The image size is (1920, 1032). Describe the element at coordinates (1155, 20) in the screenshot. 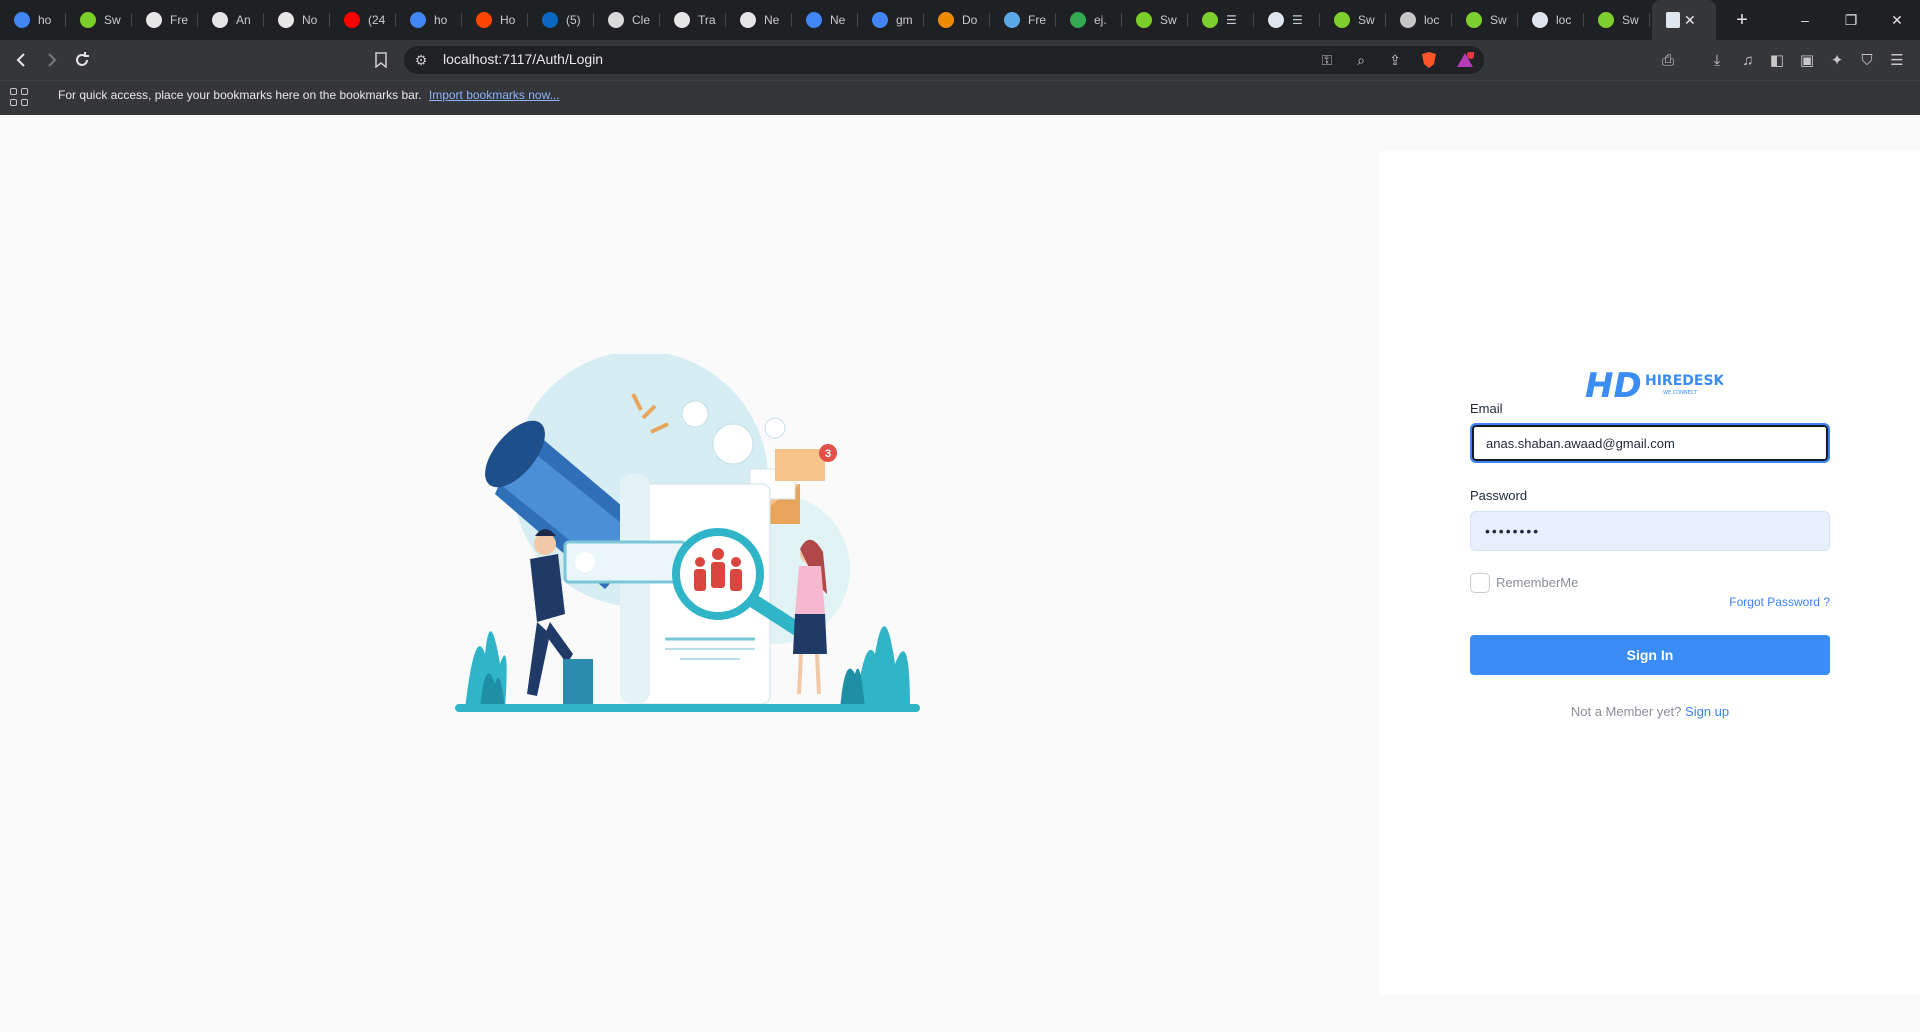

I see `tab-17: Sw` at that location.